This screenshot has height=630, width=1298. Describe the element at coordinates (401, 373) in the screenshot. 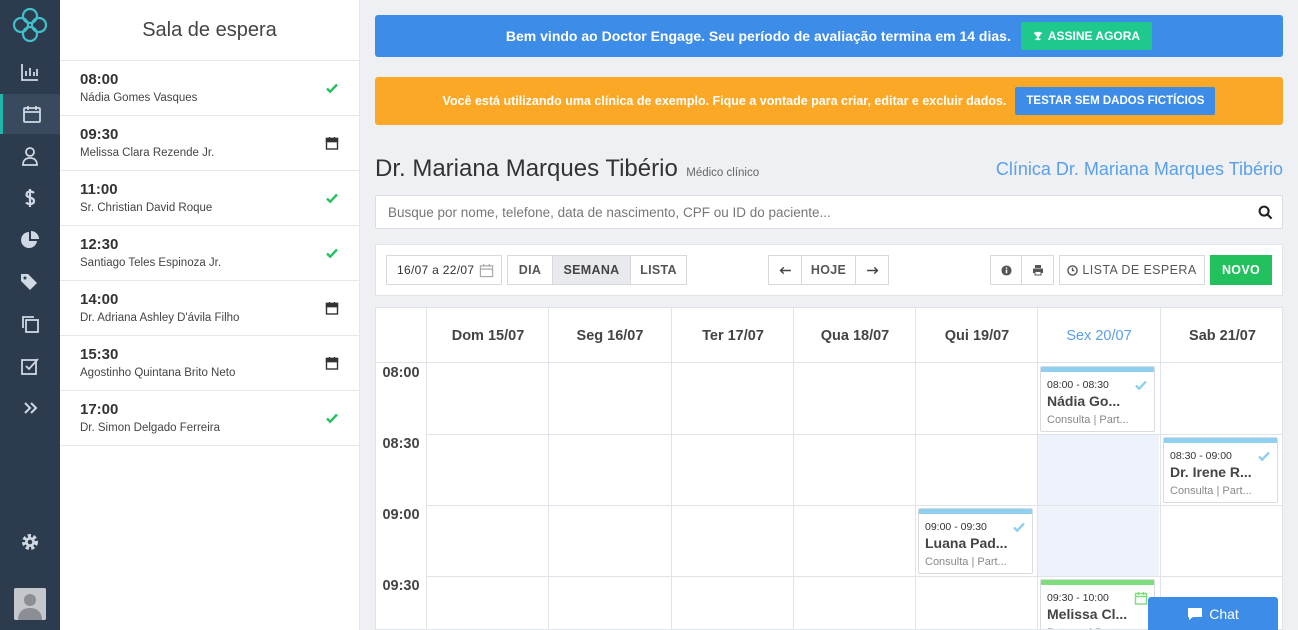

I see `time-label: 08:00` at that location.